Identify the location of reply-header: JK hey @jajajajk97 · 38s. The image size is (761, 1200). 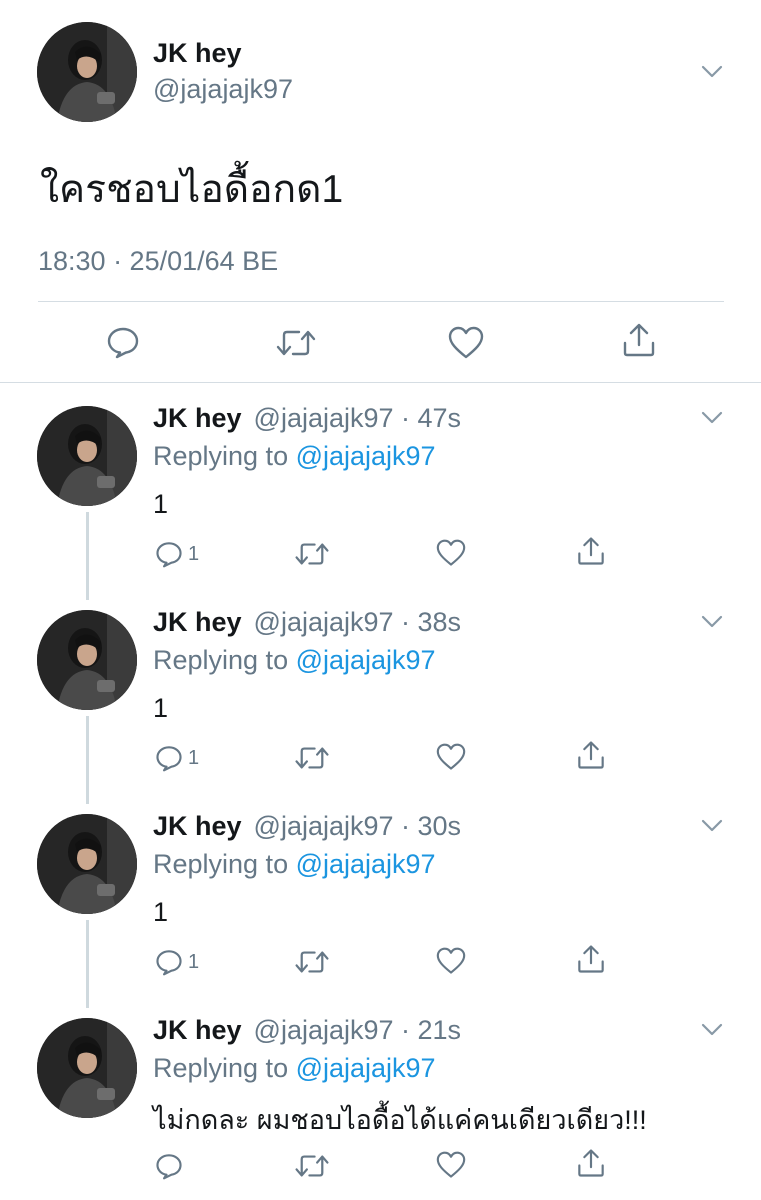
(307, 622).